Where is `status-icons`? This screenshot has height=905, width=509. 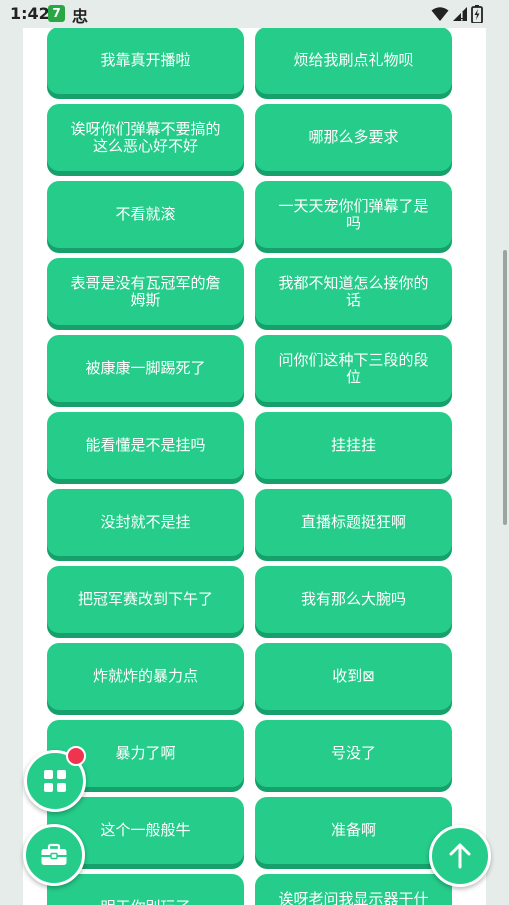 status-icons is located at coordinates (455, 14).